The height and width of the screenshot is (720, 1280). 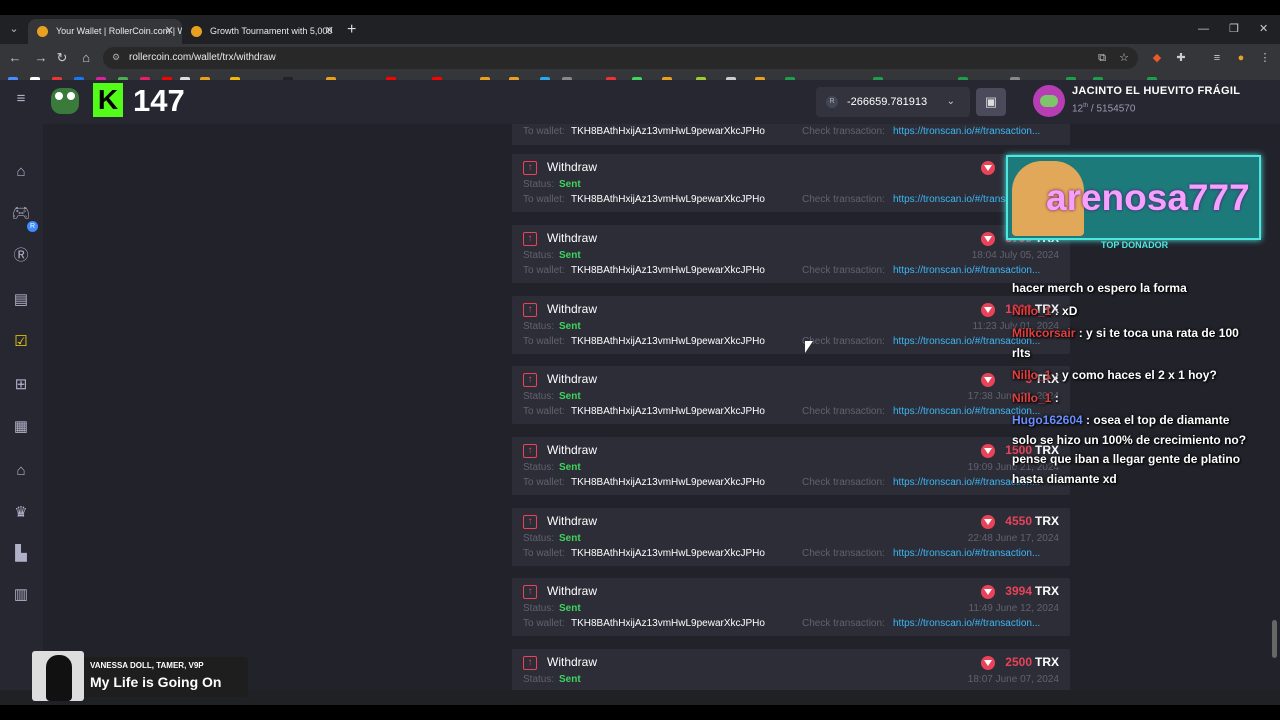 I want to click on reload-icon: ↻, so click(x=62, y=58).